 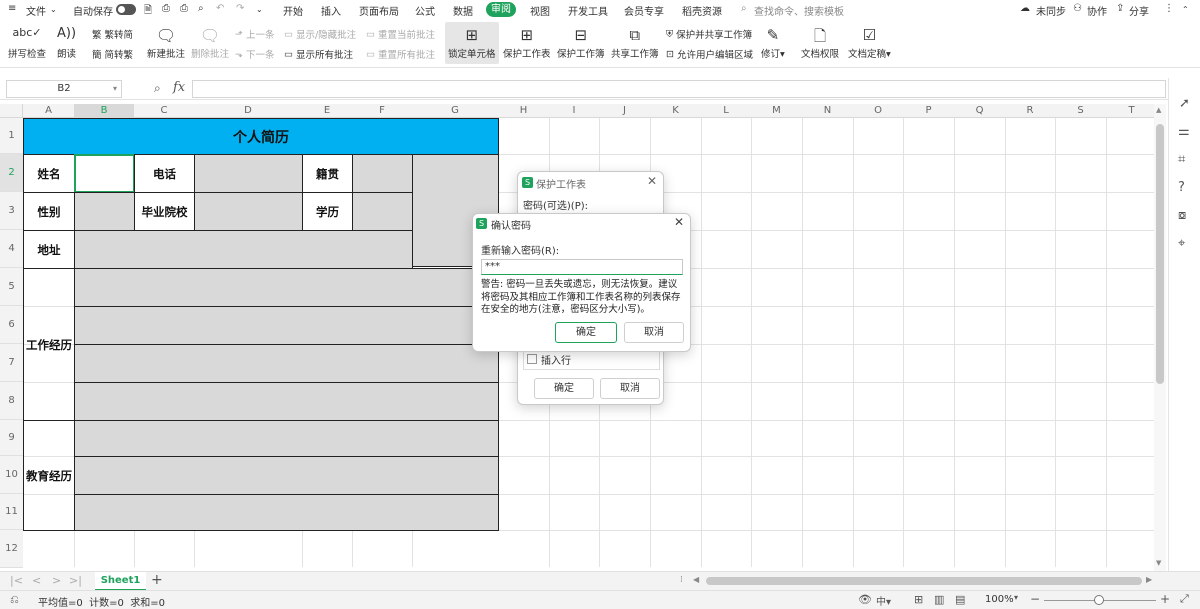 What do you see at coordinates (924, 581) in the screenshot?
I see `horizontal-scroll-thumb` at bounding box center [924, 581].